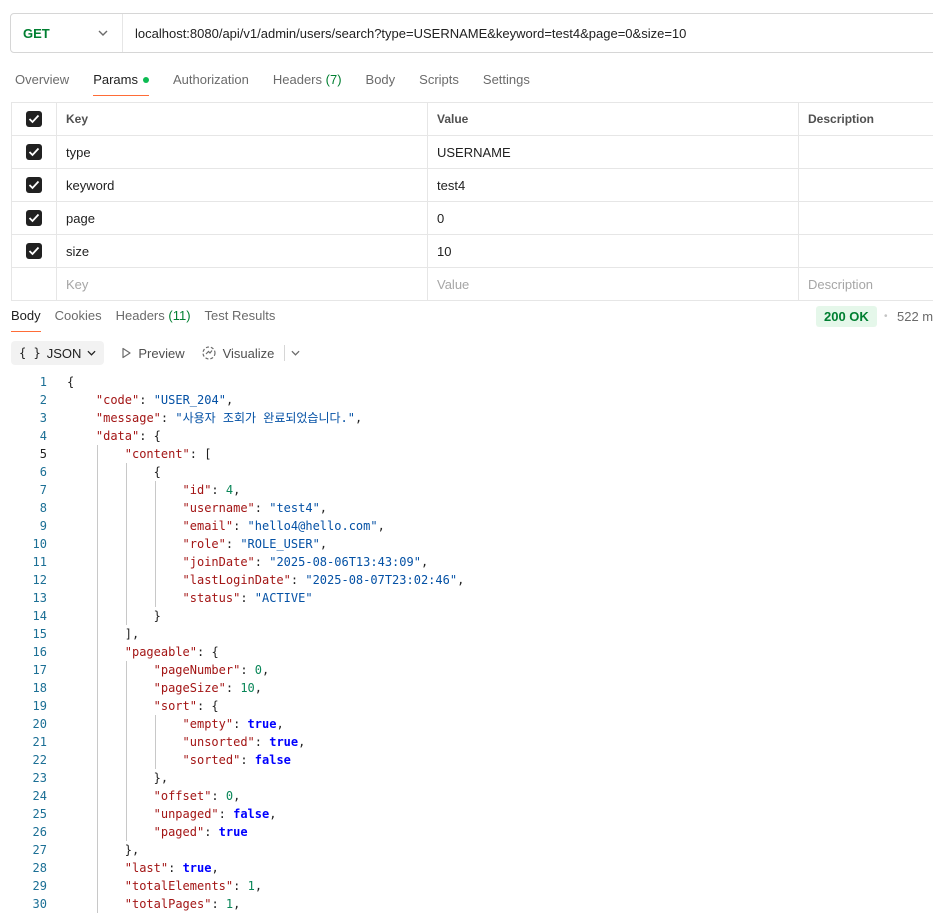 Image resolution: width=933 pixels, height=914 pixels. I want to click on line-number: 4, so click(43, 436).